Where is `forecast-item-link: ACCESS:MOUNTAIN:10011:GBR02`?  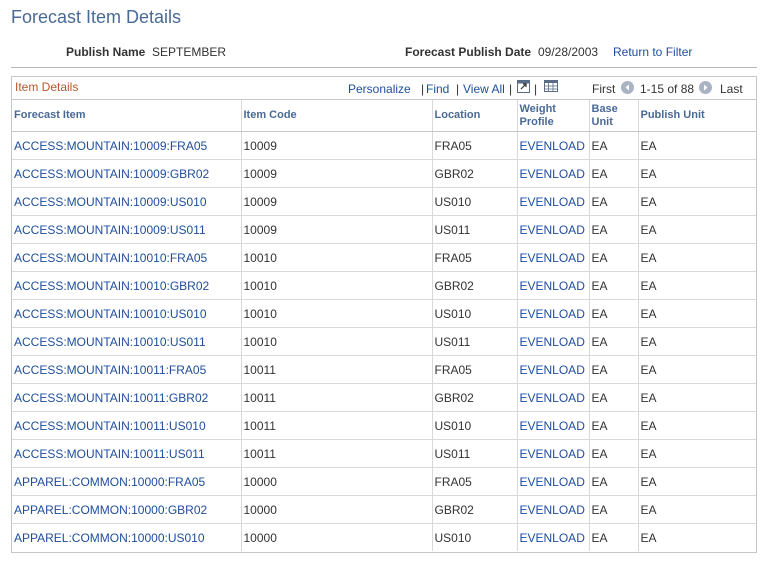
forecast-item-link: ACCESS:MOUNTAIN:10011:GBR02 is located at coordinates (111, 398).